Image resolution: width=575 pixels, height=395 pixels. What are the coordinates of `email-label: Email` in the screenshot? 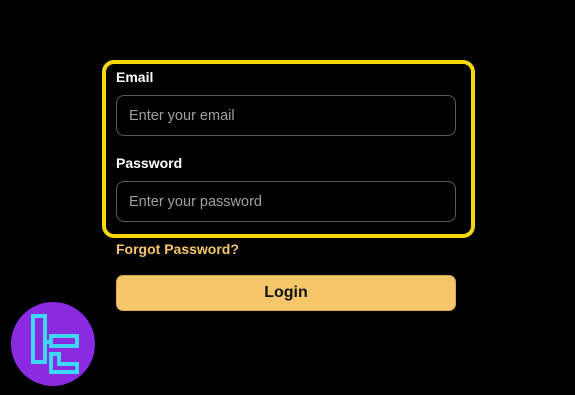 It's located at (135, 77).